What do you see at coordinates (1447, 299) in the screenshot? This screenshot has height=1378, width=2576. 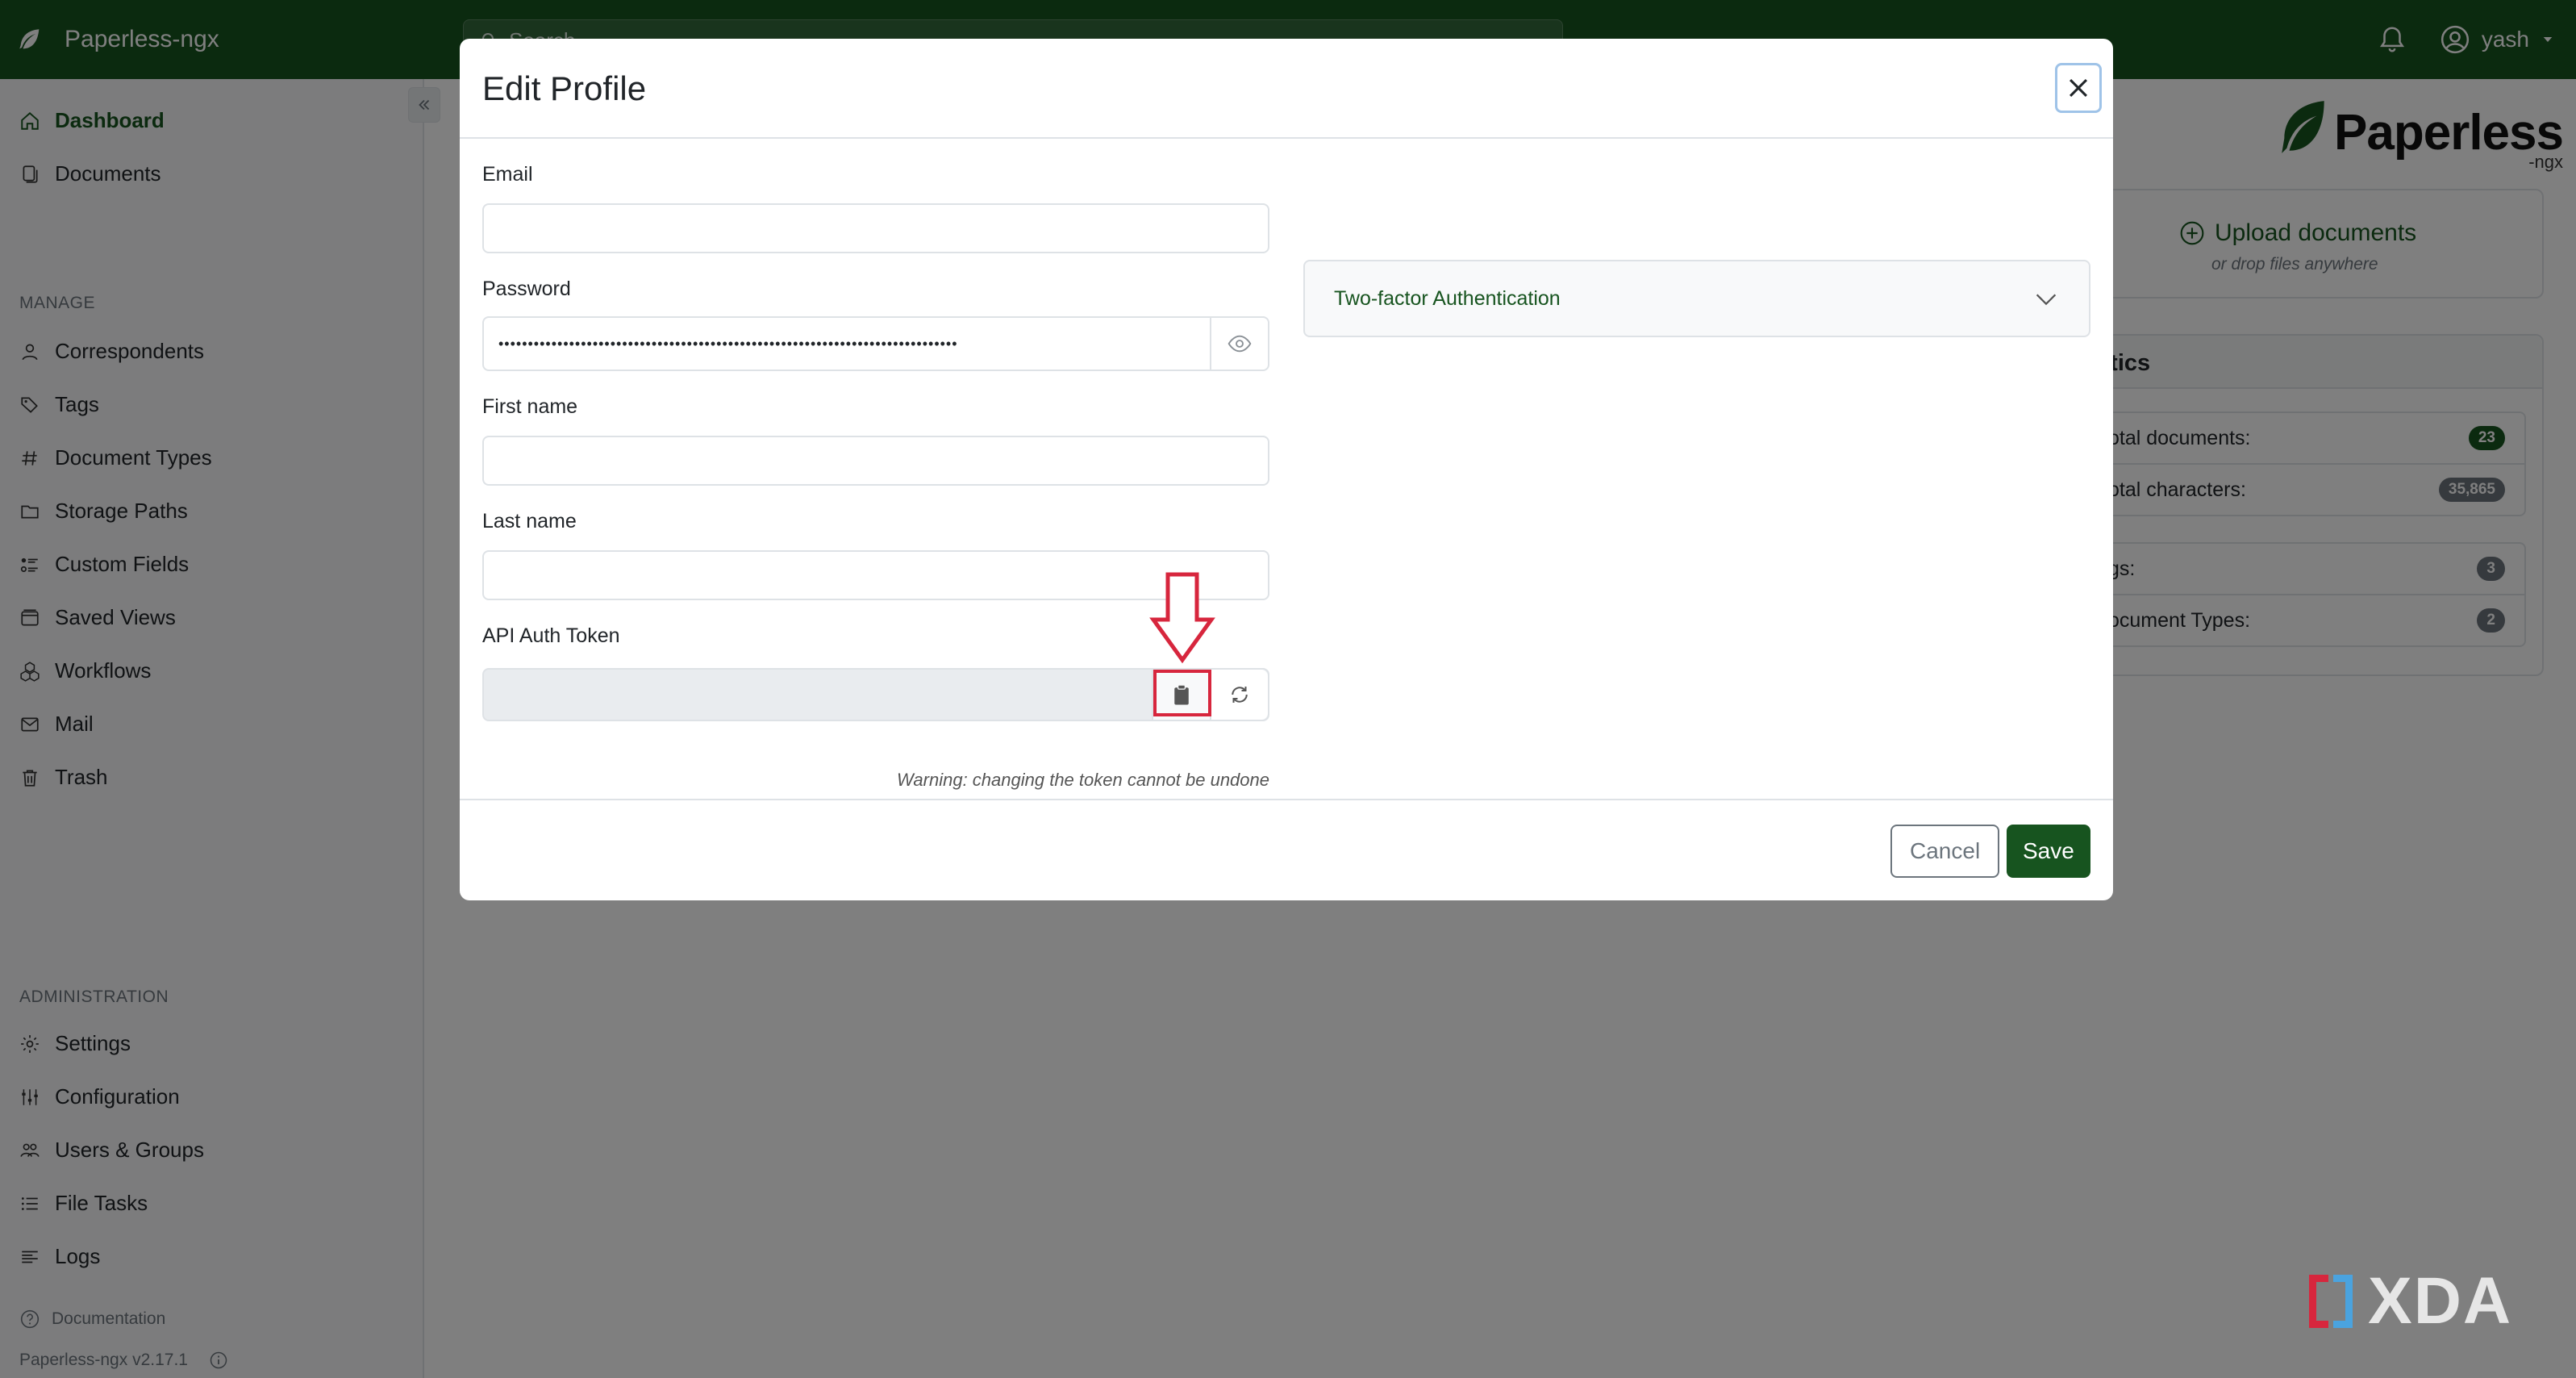 I see `two-factor-label: Two-factor Authentication` at bounding box center [1447, 299].